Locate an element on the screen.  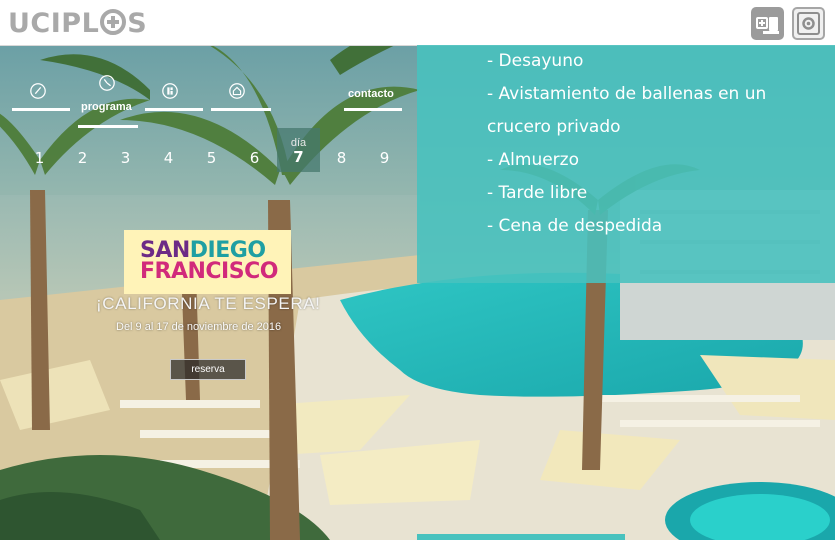
program-item: - Cena de despedida is located at coordinates (575, 226).